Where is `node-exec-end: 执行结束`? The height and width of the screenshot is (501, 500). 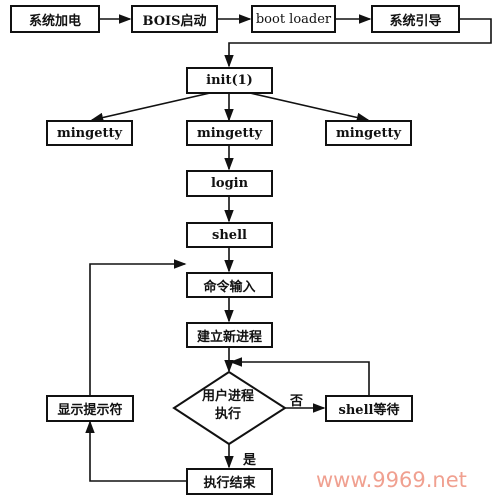 node-exec-end: 执行结束 is located at coordinates (229, 481).